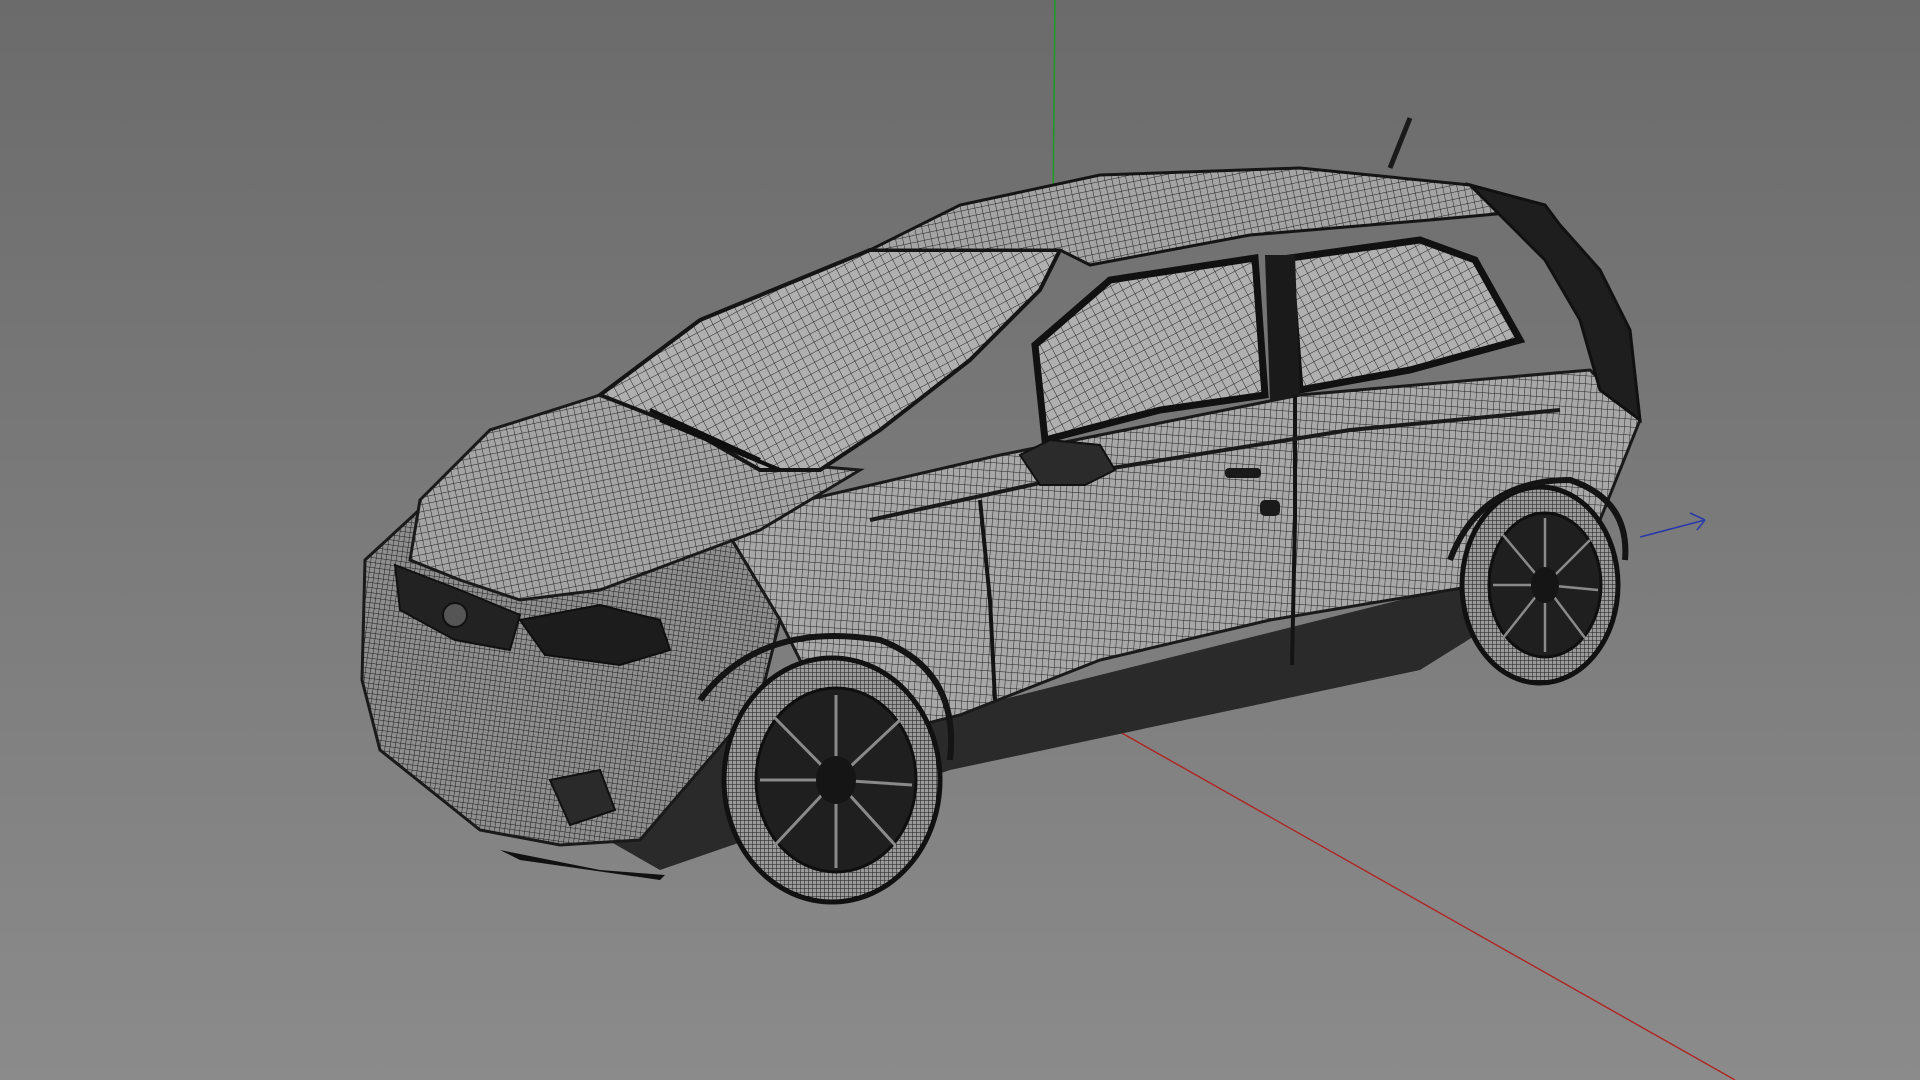 The height and width of the screenshot is (1080, 1920). I want to click on front-wheel, so click(832, 780).